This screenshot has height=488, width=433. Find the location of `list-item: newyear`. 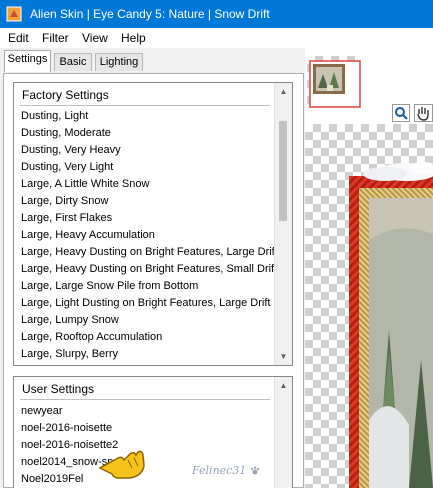

list-item: newyear is located at coordinates (42, 411).